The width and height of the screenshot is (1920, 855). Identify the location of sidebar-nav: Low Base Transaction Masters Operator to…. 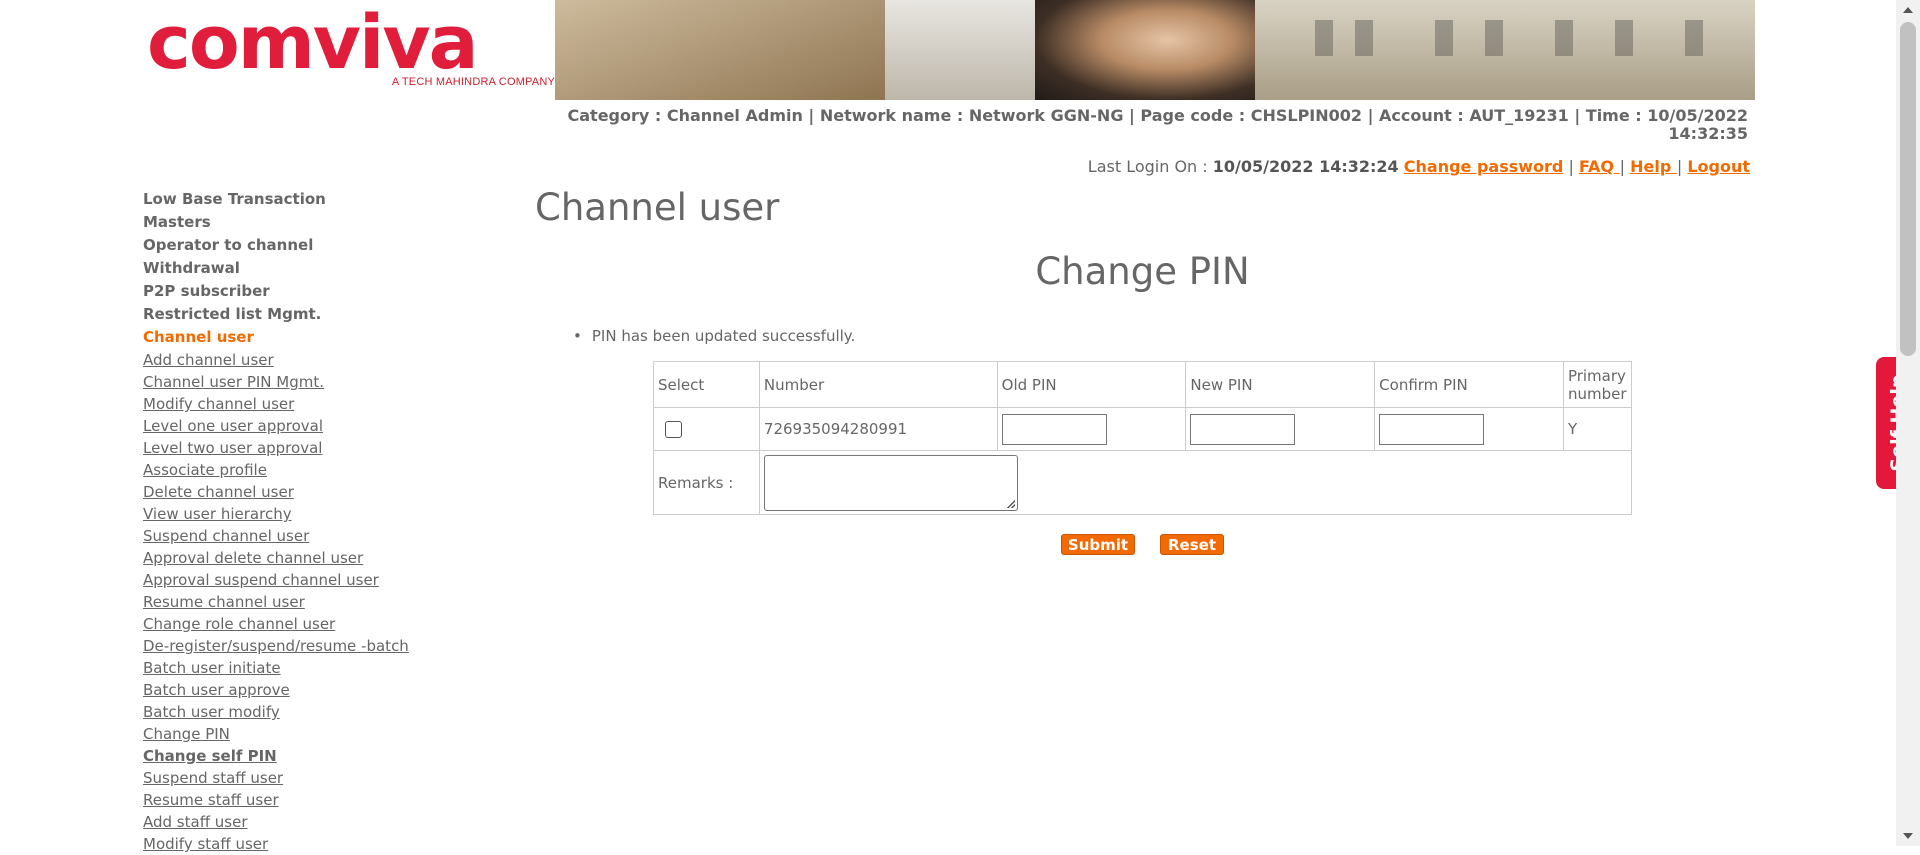
(323, 521).